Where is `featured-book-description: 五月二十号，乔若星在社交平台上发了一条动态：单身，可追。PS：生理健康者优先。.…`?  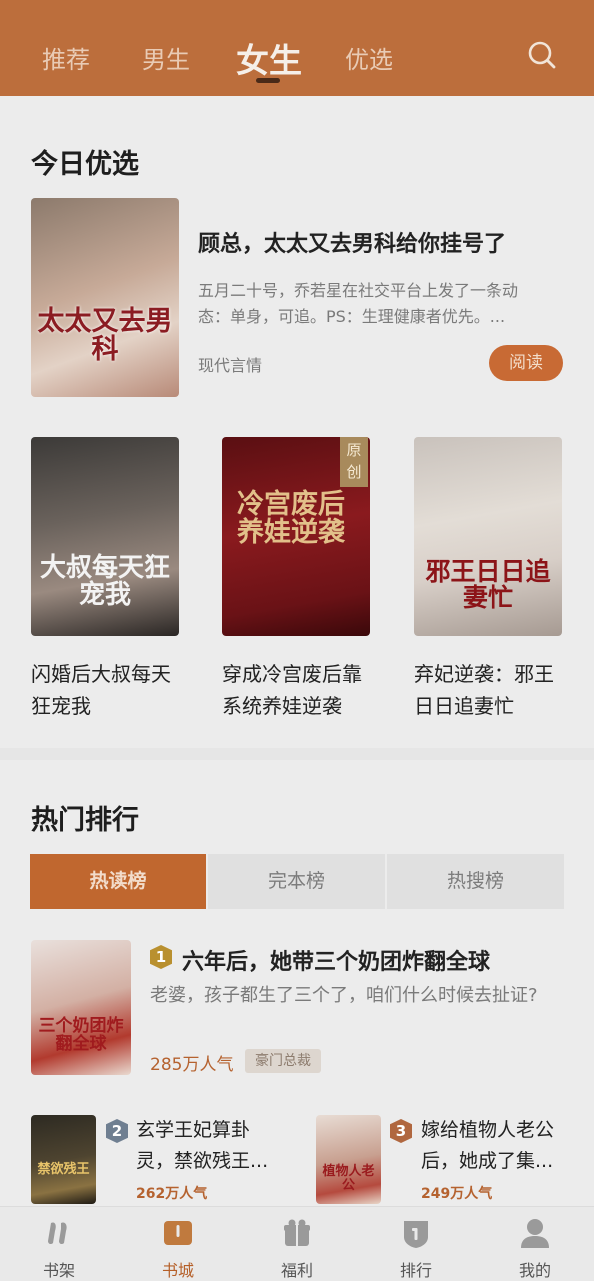
featured-book-description: 五月二十号，乔若星在社交平台上发了一条动态：单身，可追。PS：生理健康者优先。.… is located at coordinates (358, 303).